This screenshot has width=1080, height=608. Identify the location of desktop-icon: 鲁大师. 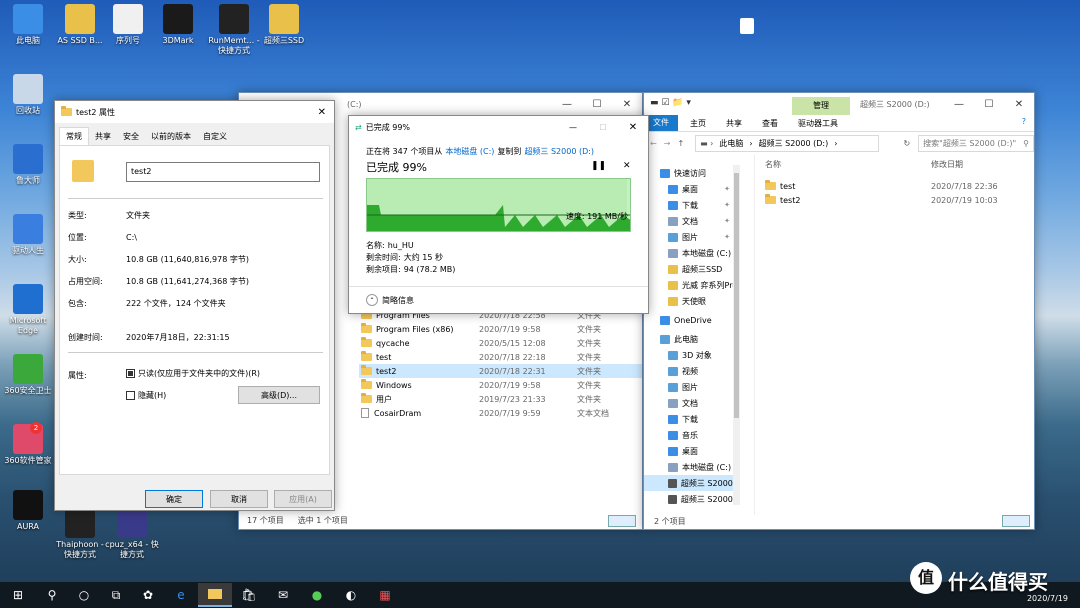
(28, 165).